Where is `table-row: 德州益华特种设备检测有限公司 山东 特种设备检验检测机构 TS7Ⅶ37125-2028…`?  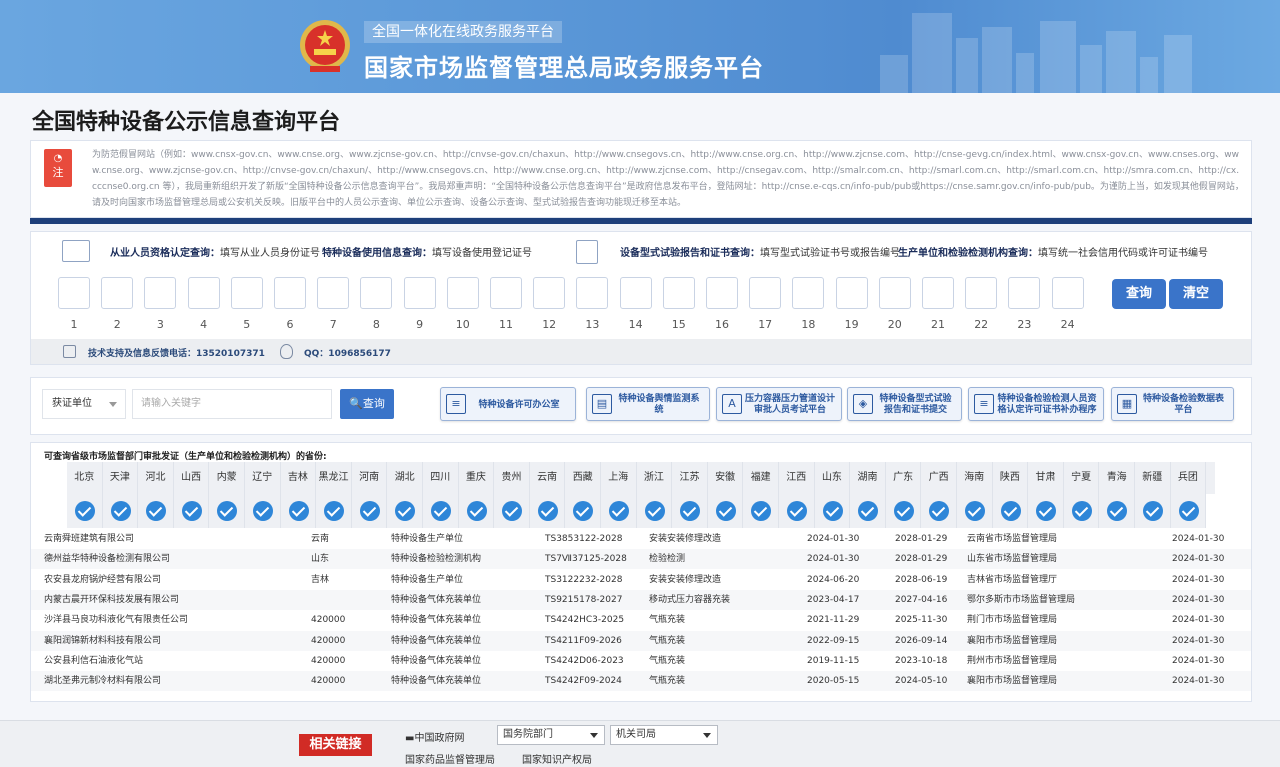 table-row: 德州益华特种设备检测有限公司 山东 特种设备检验检测机构 TS7Ⅶ37125-2028… is located at coordinates (641, 559).